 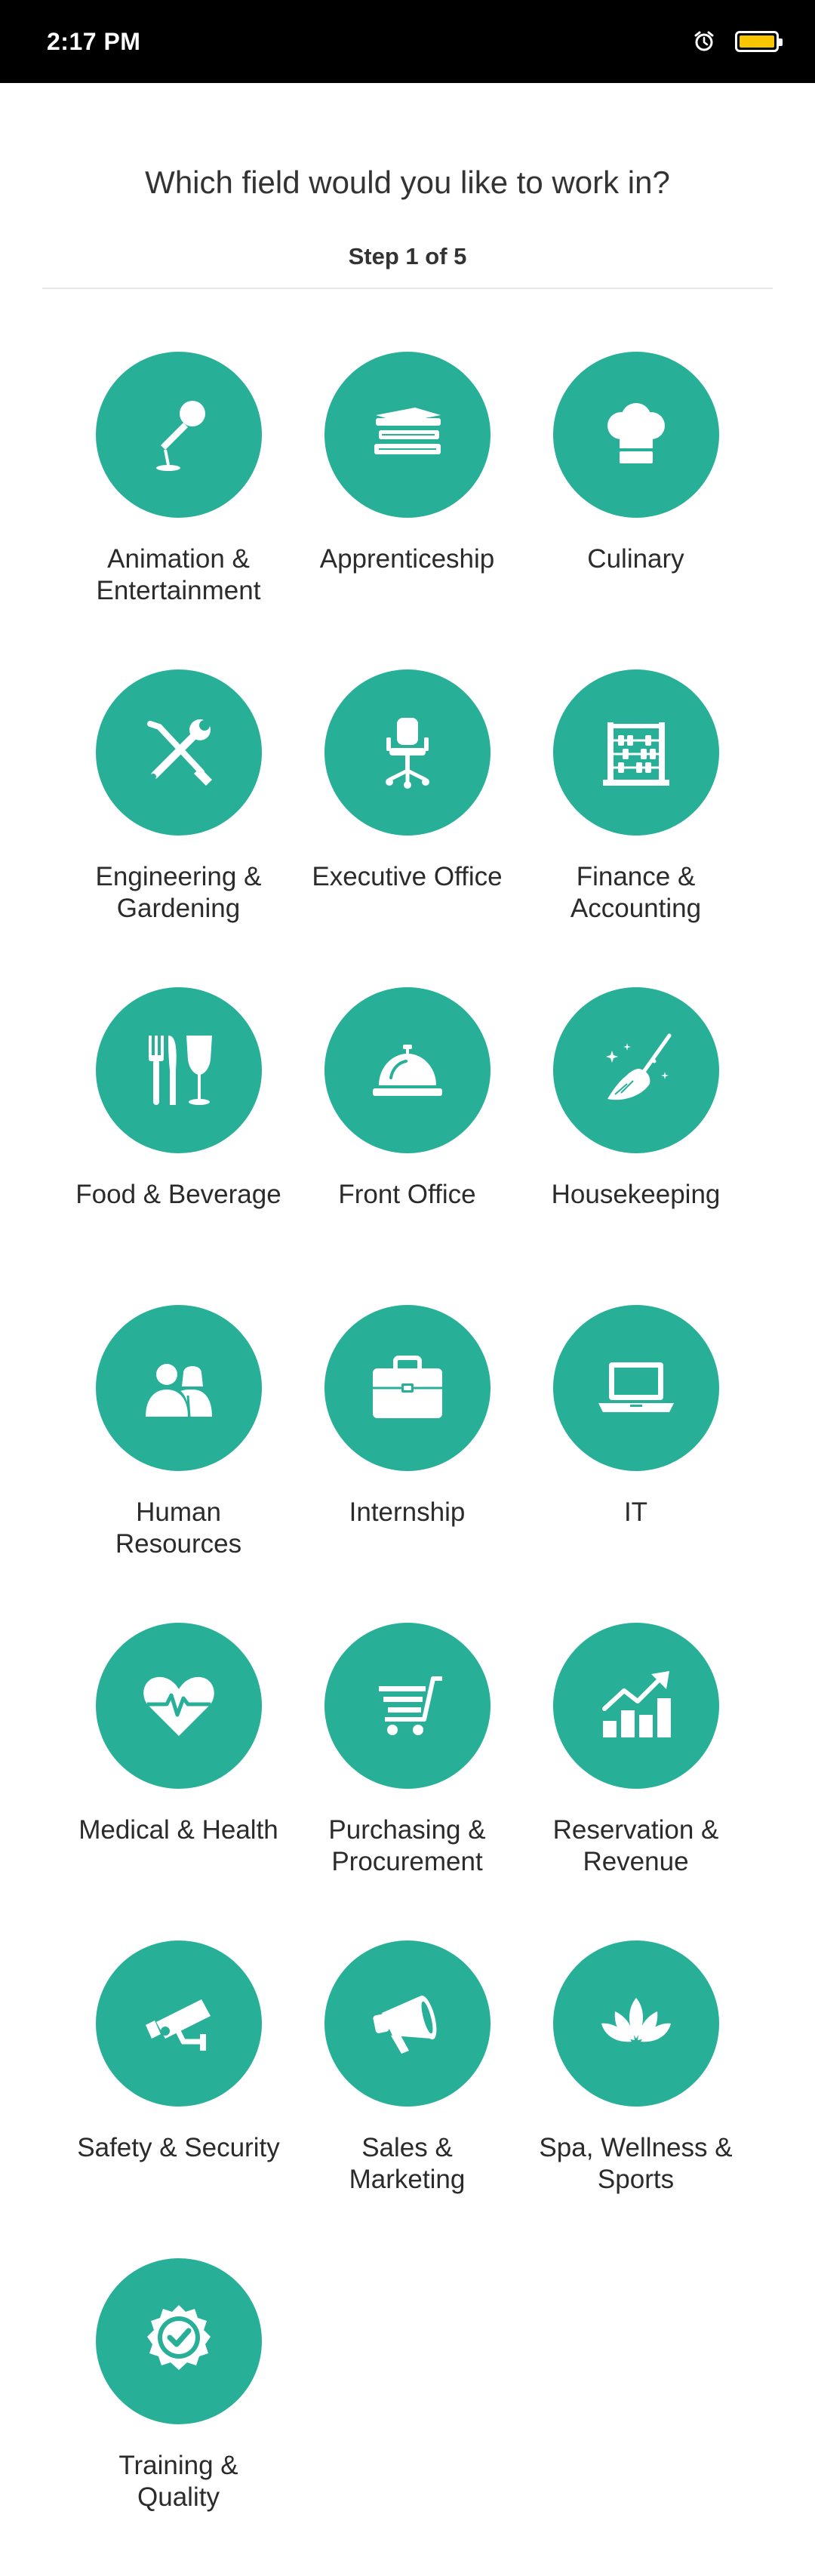 I want to click on cutlery-glass-icon, so click(x=180, y=1070).